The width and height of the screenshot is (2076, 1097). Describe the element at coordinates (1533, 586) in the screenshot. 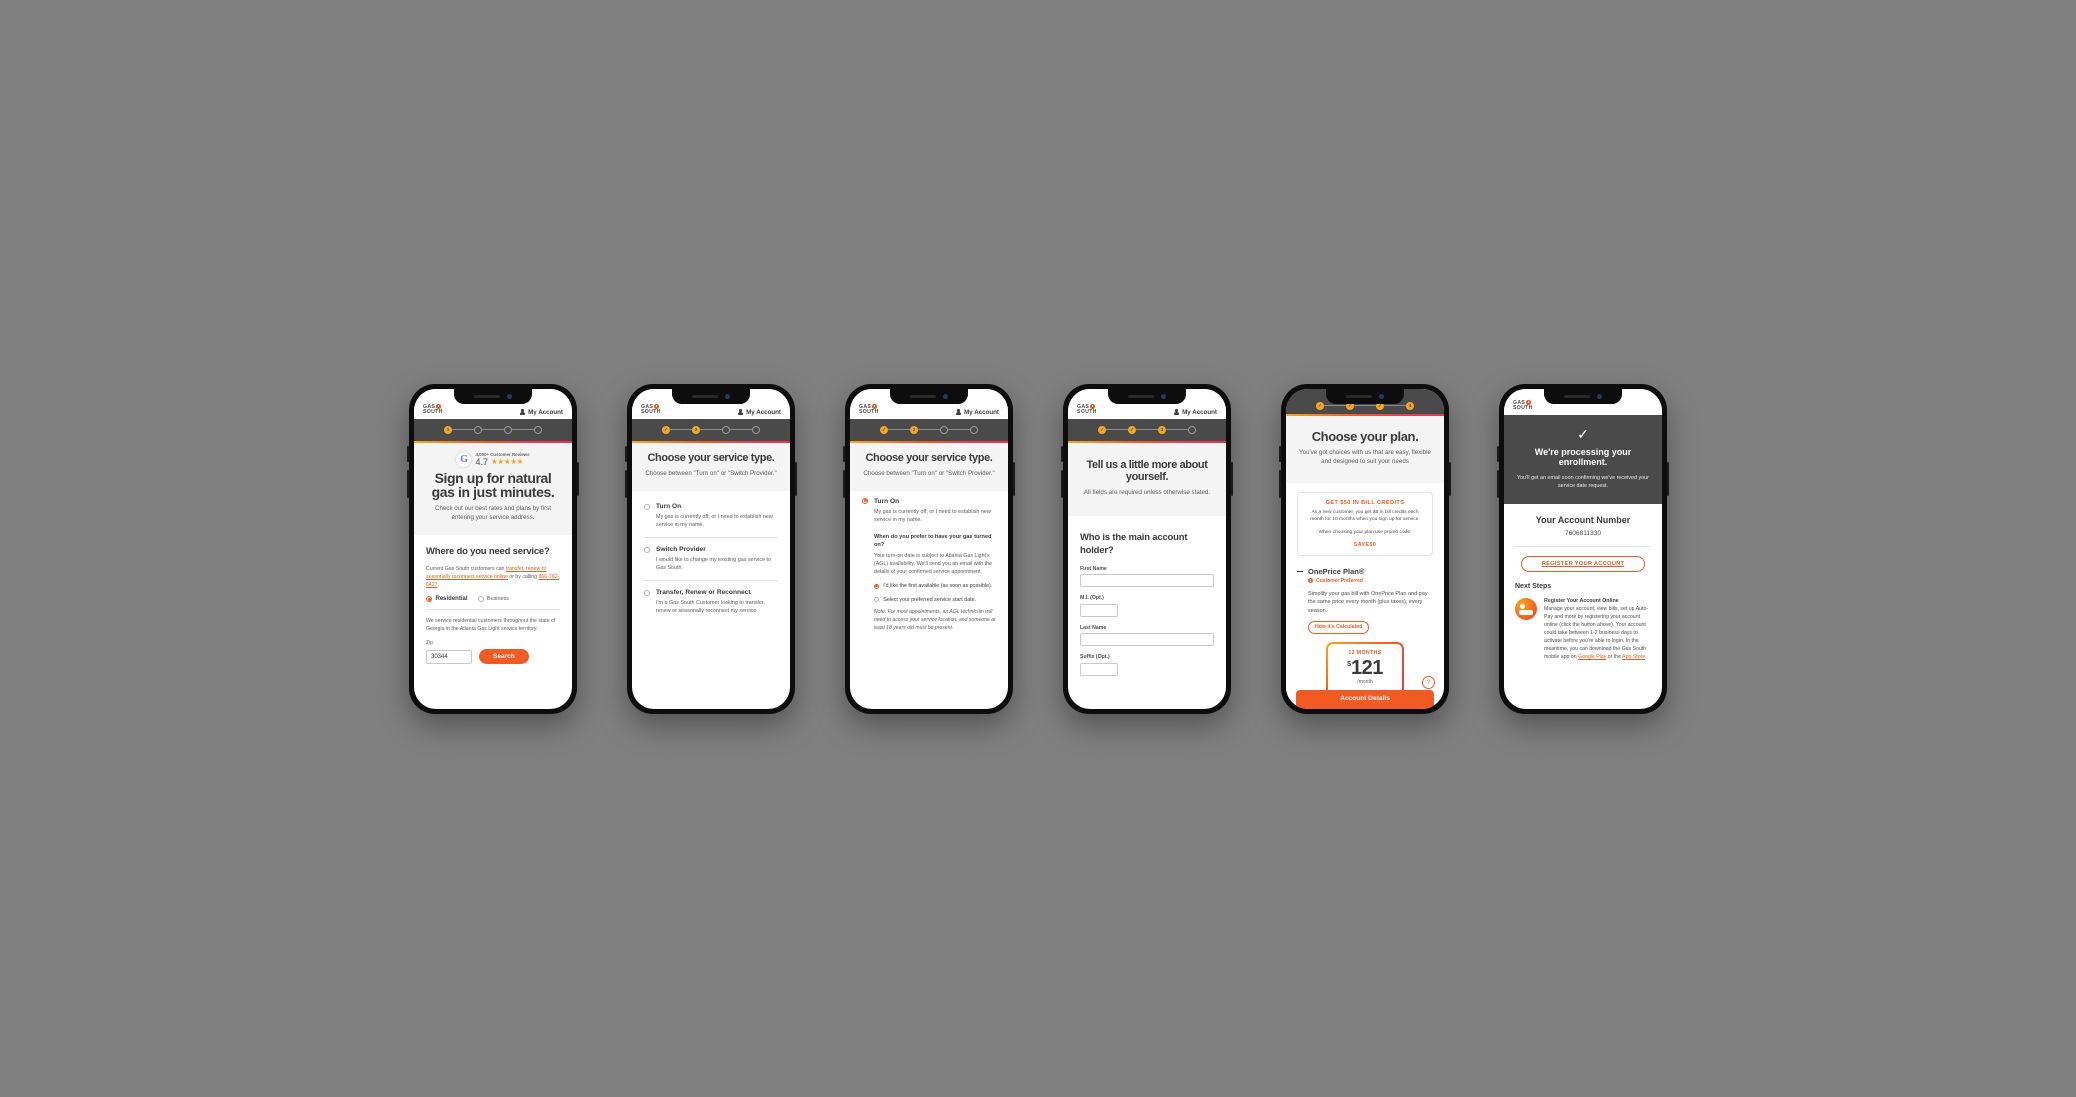

I see `next-steps-label: Next Steps` at that location.